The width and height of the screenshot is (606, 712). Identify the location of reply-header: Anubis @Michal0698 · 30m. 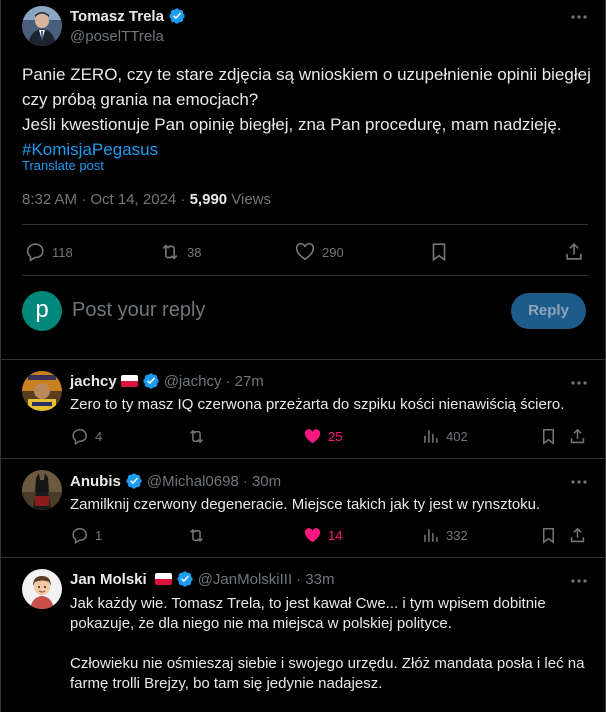
(175, 481).